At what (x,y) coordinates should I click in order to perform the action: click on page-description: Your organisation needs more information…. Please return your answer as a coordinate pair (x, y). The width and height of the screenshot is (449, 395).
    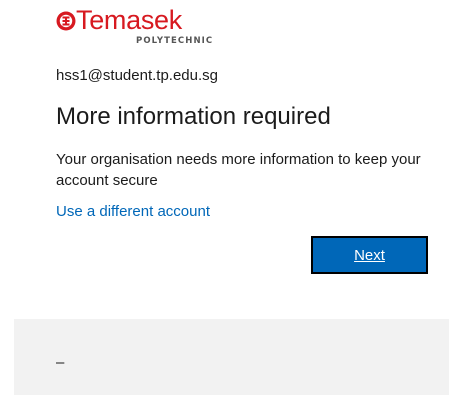
    Looking at the image, I should click on (238, 170).